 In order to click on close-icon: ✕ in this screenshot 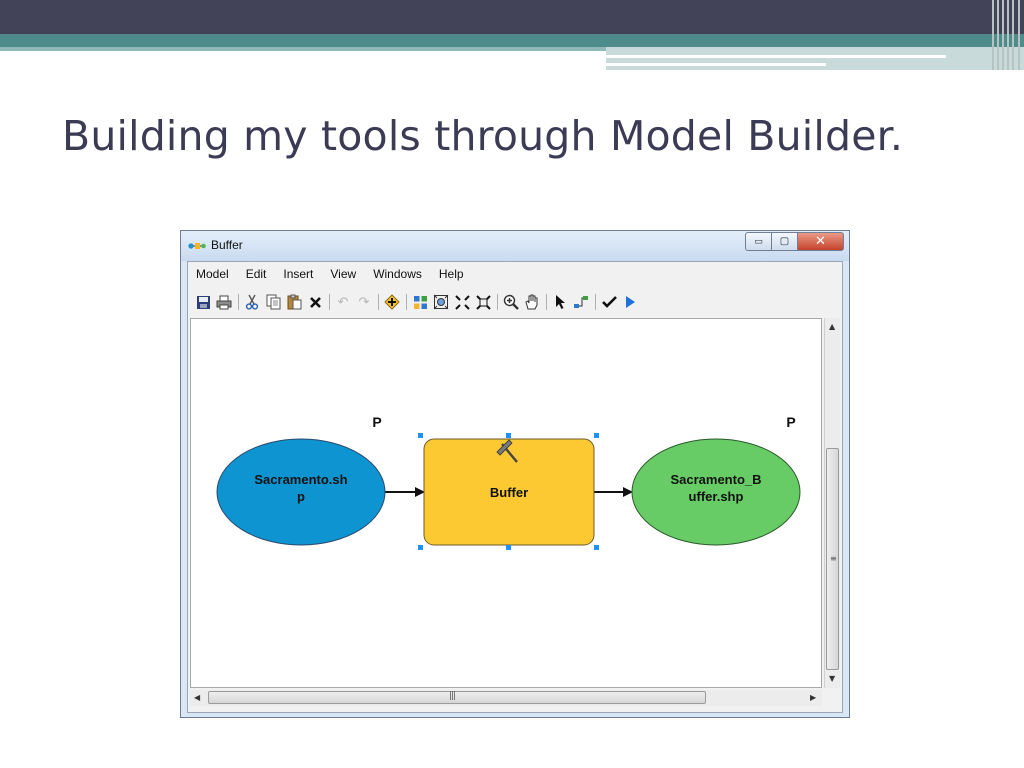, I will do `click(820, 241)`.